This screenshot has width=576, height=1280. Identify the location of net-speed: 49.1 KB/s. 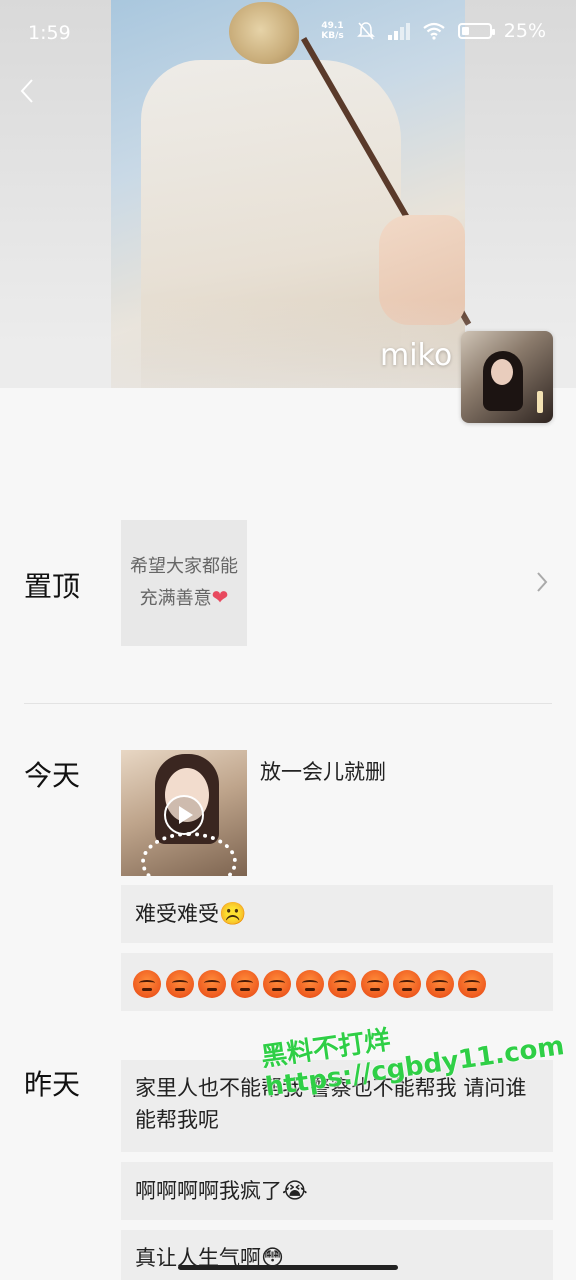
(332, 31).